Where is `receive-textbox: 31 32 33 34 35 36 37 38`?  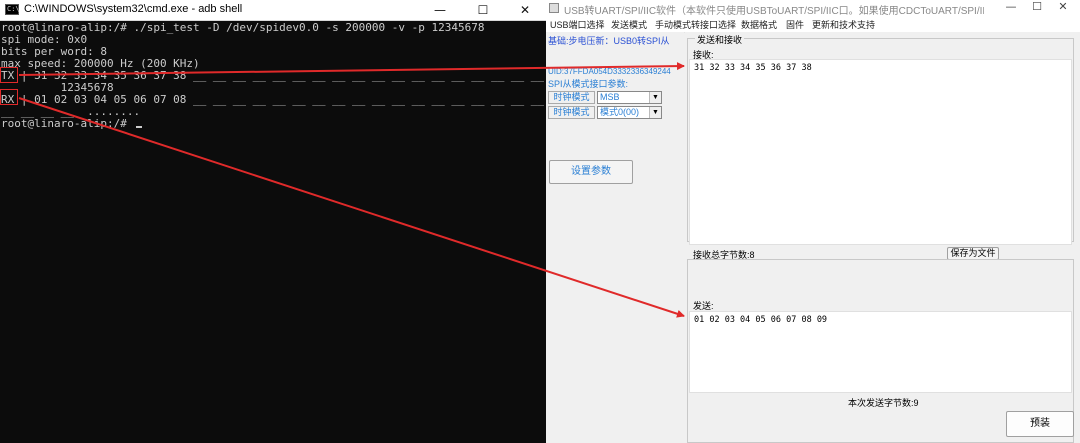 receive-textbox: 31 32 33 34 35 36 37 38 is located at coordinates (880, 152).